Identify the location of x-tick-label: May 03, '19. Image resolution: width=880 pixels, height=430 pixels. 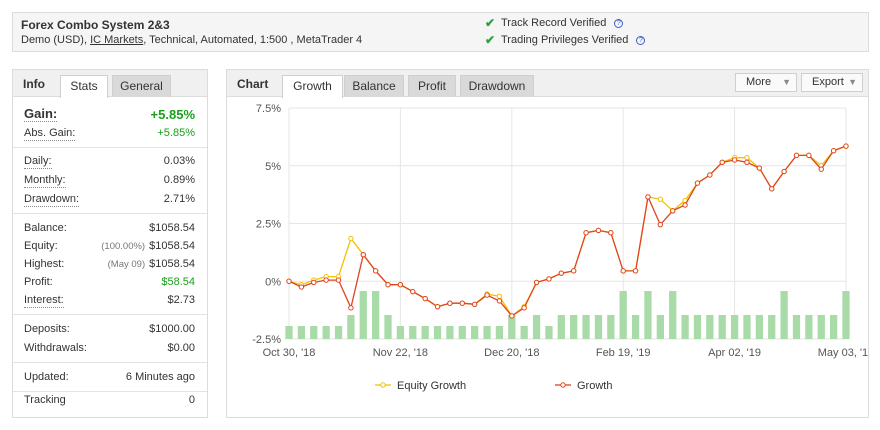
(843, 353).